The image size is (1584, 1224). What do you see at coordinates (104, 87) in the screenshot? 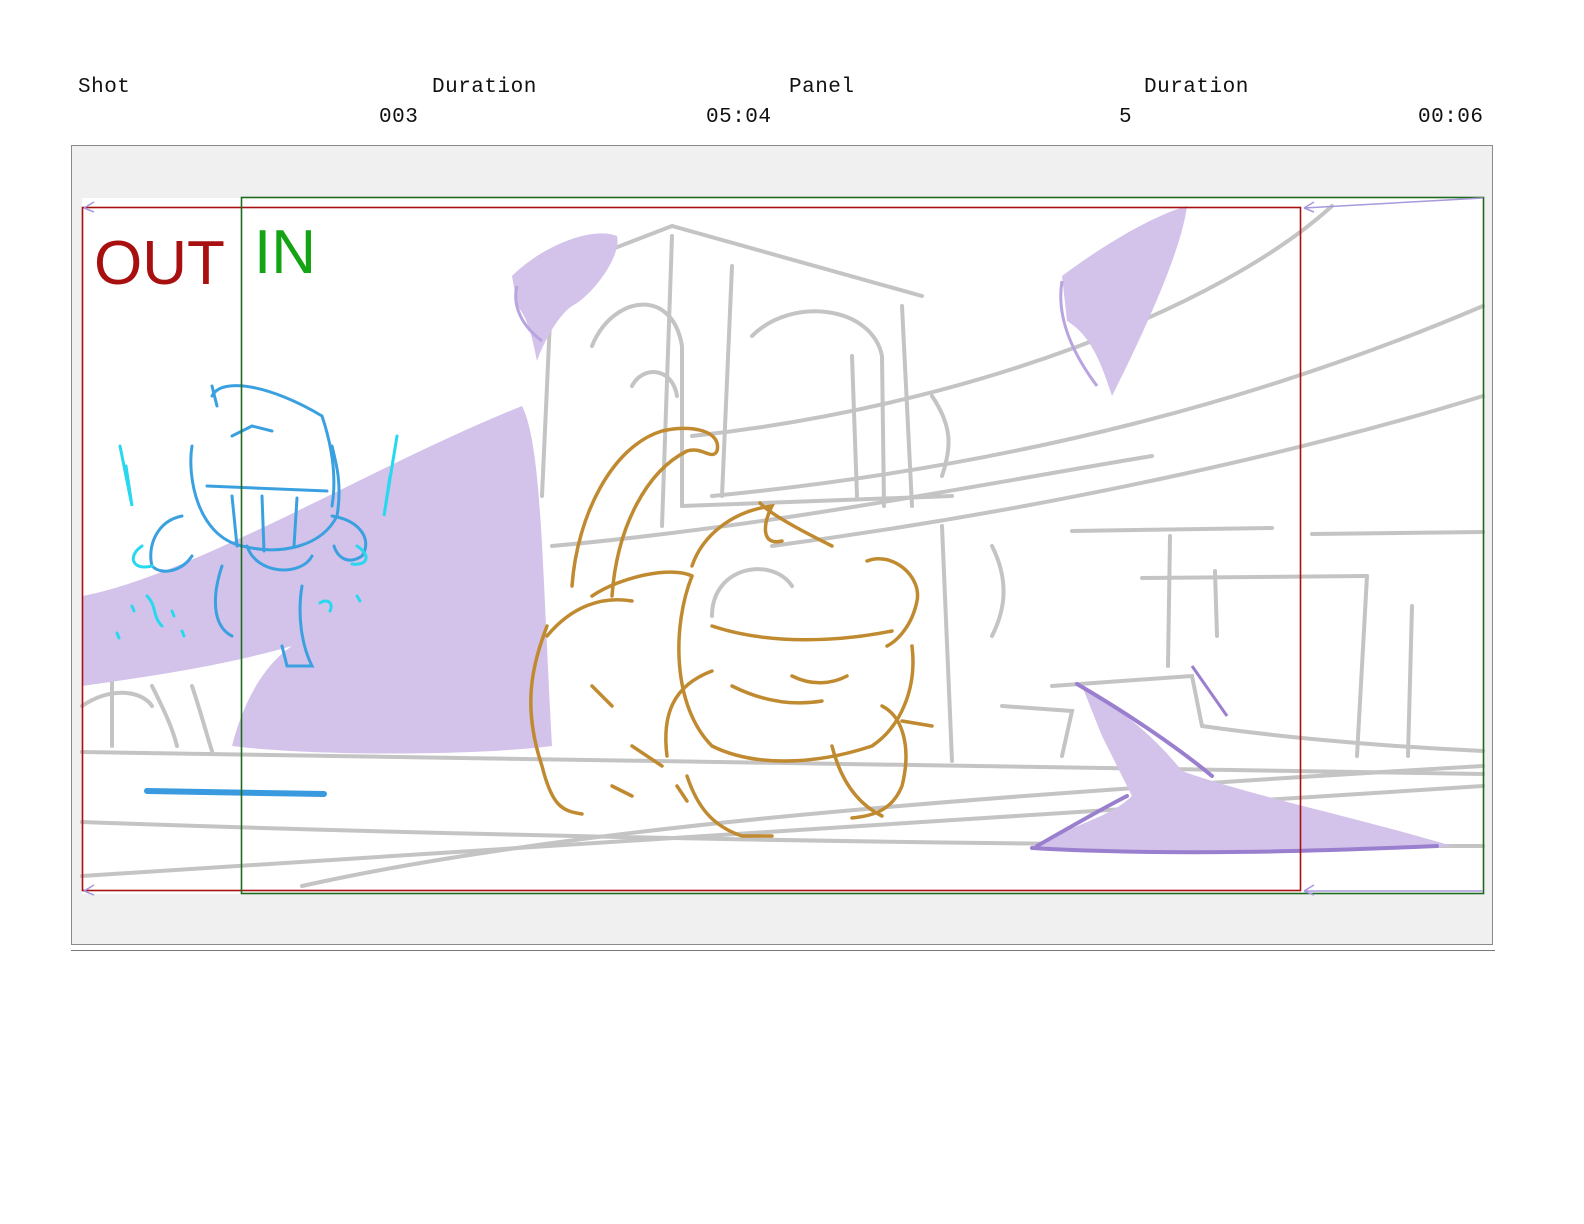
I see `shot-label: Shot` at bounding box center [104, 87].